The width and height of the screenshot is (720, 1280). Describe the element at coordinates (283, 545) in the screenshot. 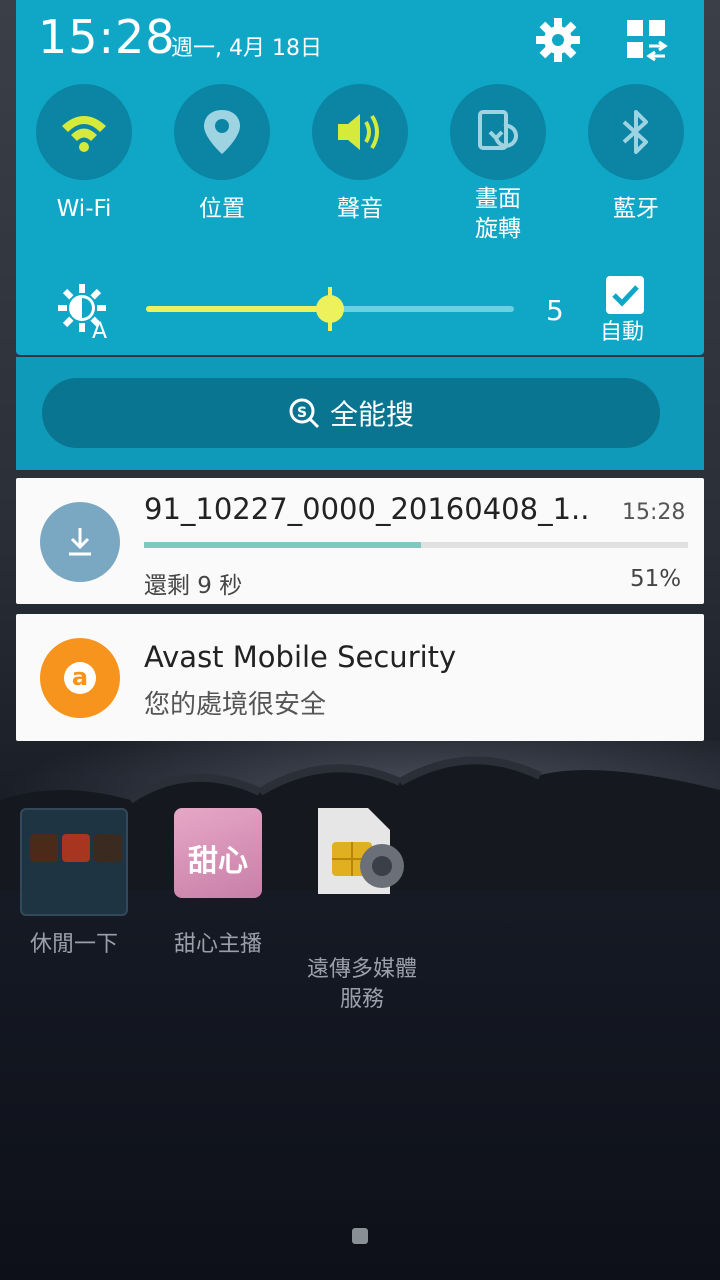

I see `download-progress-fill` at that location.